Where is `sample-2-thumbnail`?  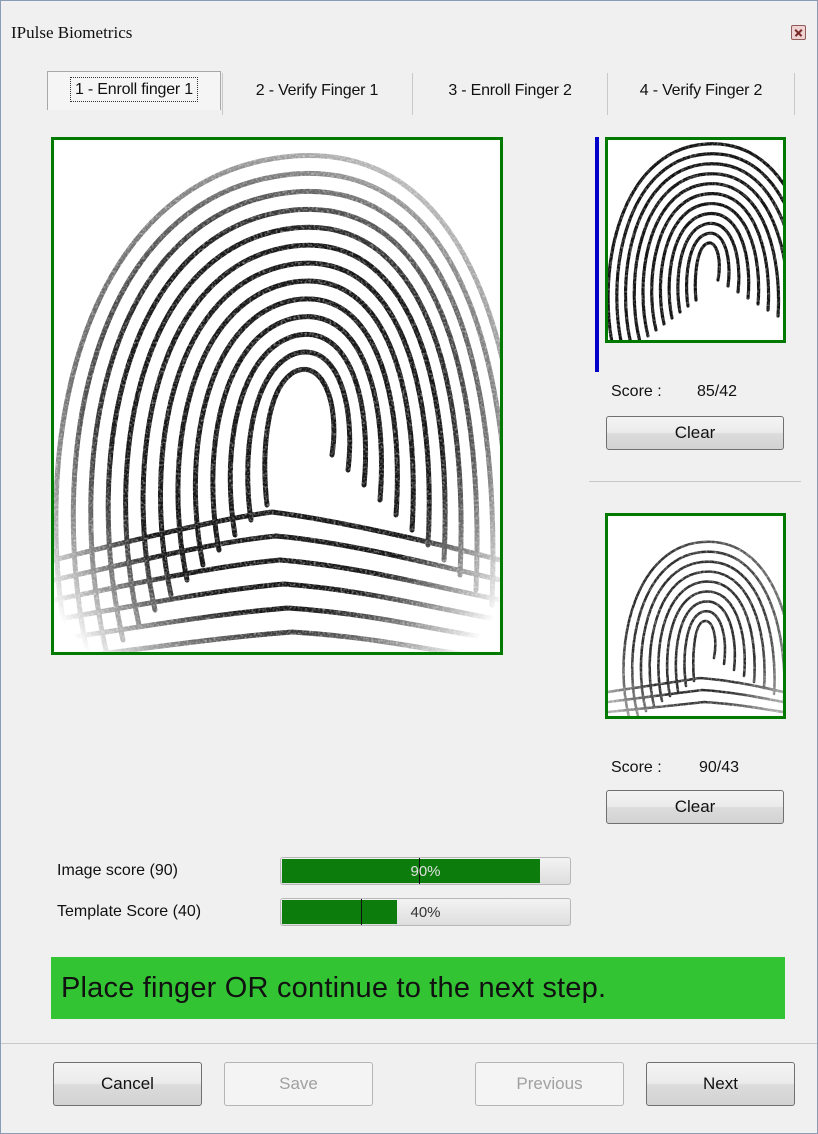 sample-2-thumbnail is located at coordinates (695, 616).